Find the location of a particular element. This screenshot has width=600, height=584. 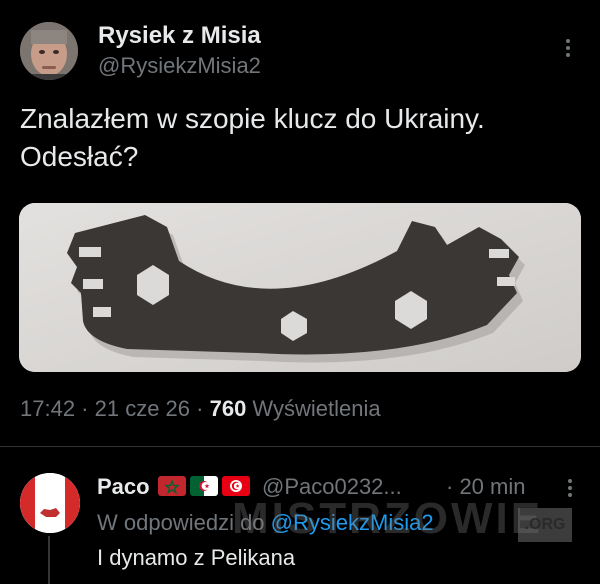

reply-context: W odpowiedzi do @RysiekzMisia2 is located at coordinates (265, 523).